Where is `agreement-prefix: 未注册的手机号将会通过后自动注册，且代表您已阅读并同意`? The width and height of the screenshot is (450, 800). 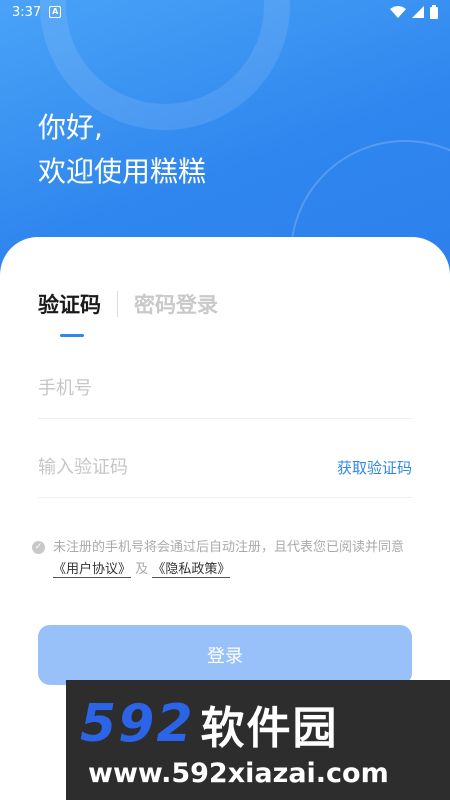
agreement-prefix: 未注册的手机号将会通过后自动注册，且代表您已阅读并同意 is located at coordinates (229, 547).